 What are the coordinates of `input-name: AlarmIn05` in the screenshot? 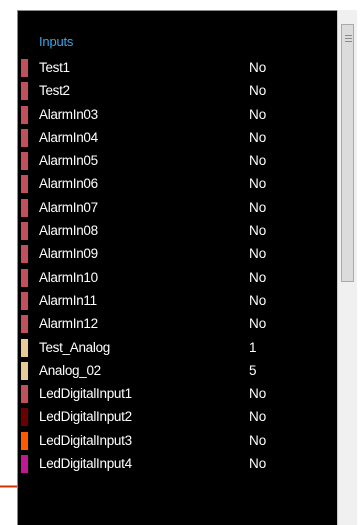 It's located at (68, 161).